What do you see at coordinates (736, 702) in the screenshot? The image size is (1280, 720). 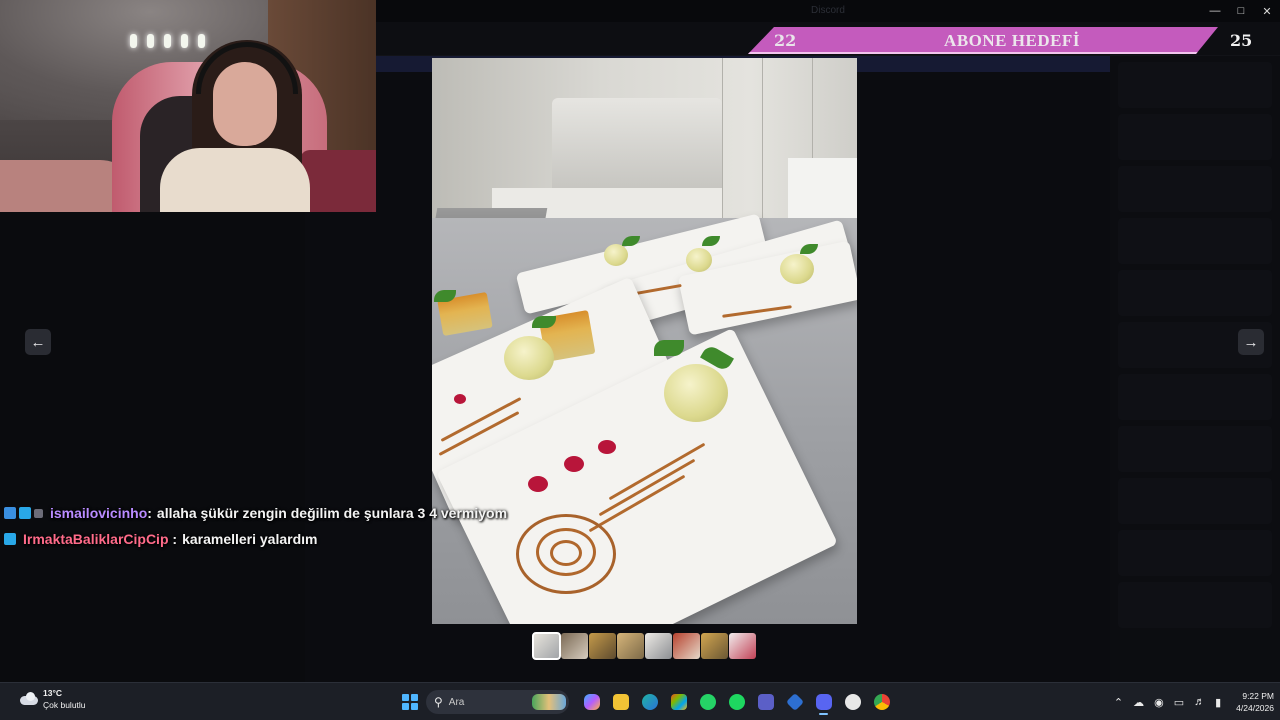 I see `spotify-icon` at bounding box center [736, 702].